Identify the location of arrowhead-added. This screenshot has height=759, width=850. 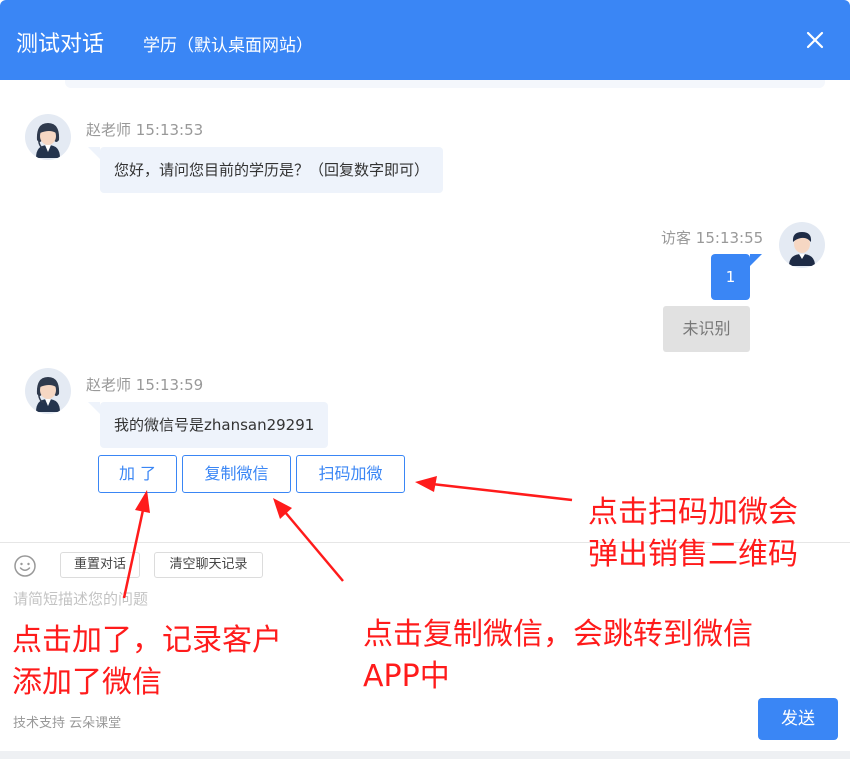
(142, 501).